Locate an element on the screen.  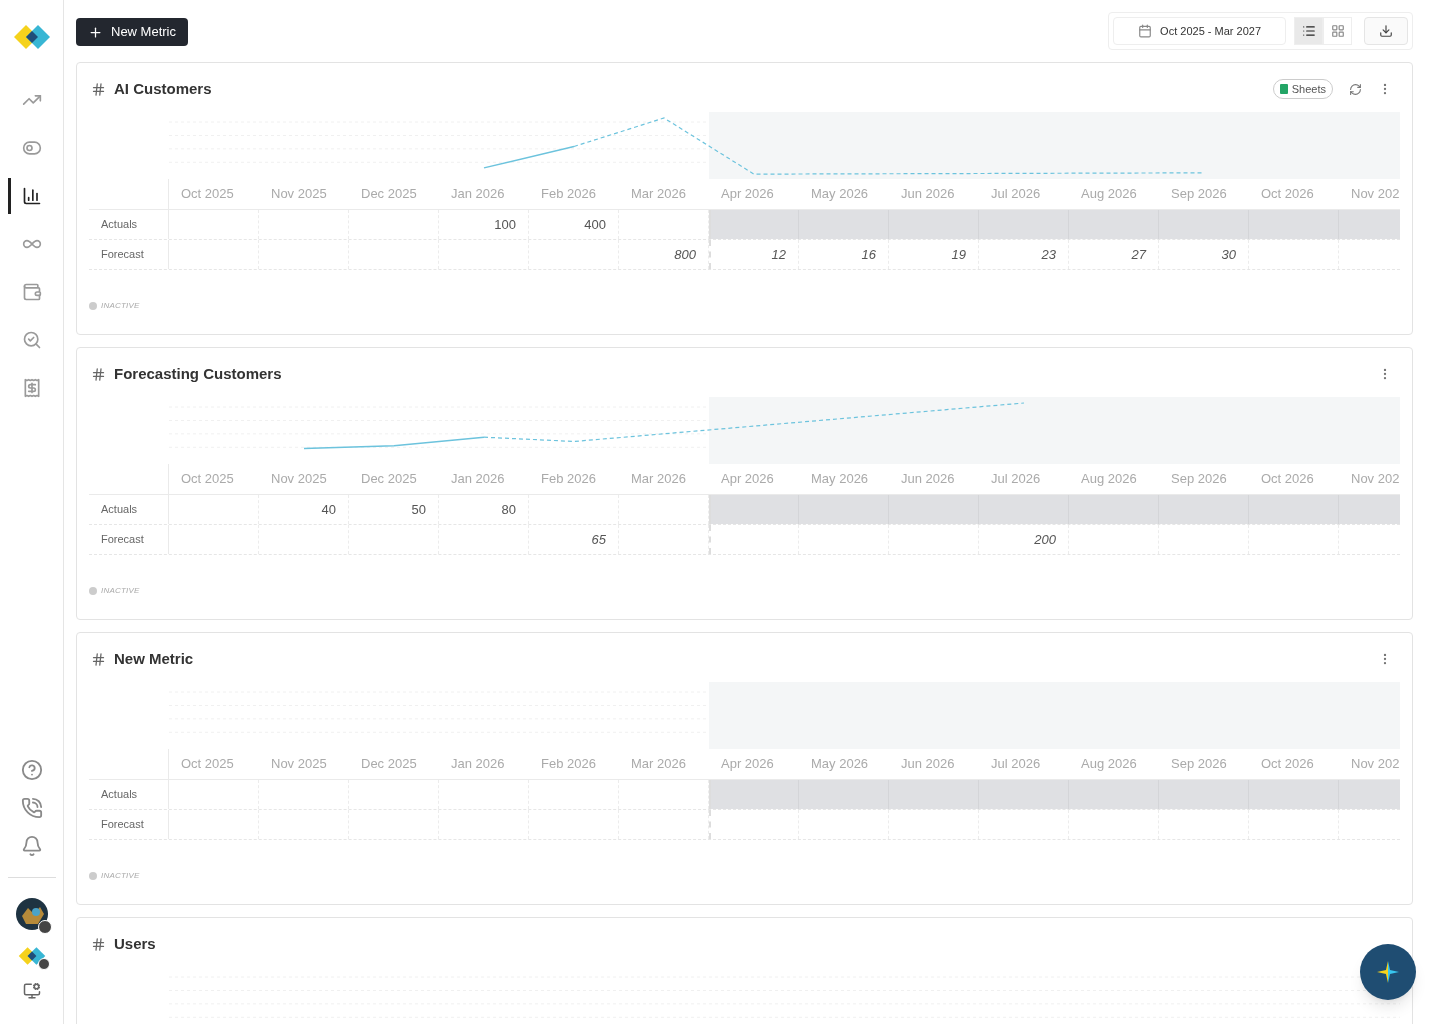
calendar-icon is located at coordinates (1145, 31).